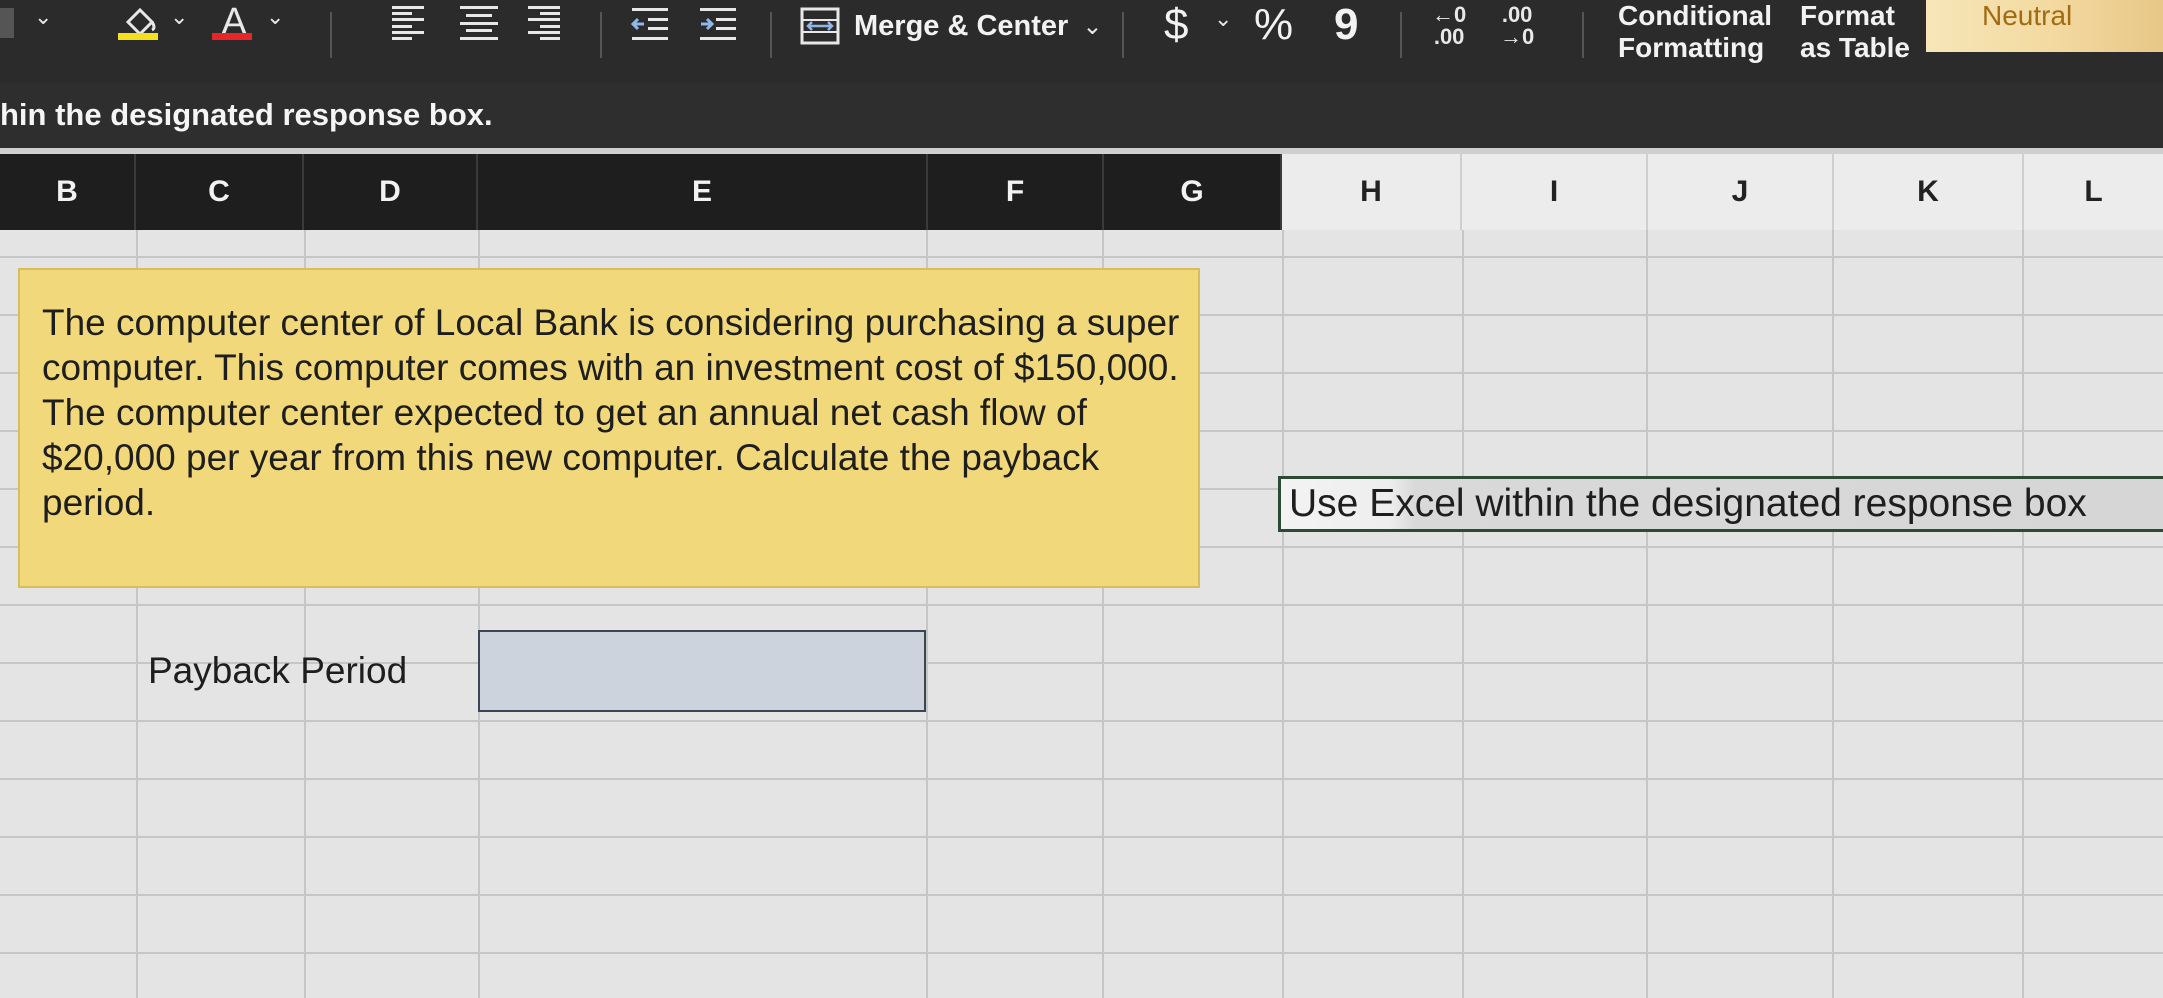  I want to click on increase-indent-button, so click(718, 24).